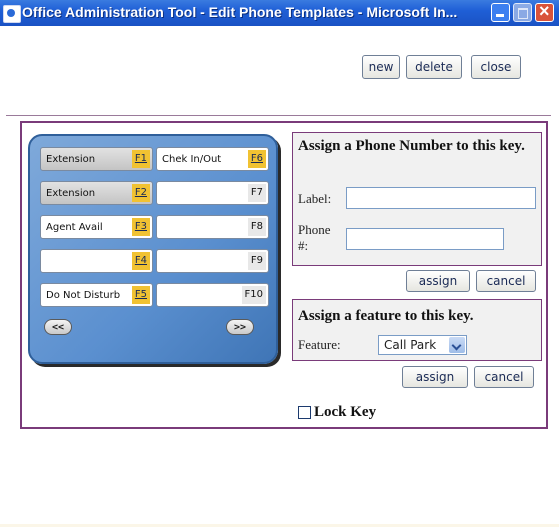 This screenshot has height=527, width=559. Describe the element at coordinates (192, 159) in the screenshot. I see `key-label: Chek In/Out` at that location.